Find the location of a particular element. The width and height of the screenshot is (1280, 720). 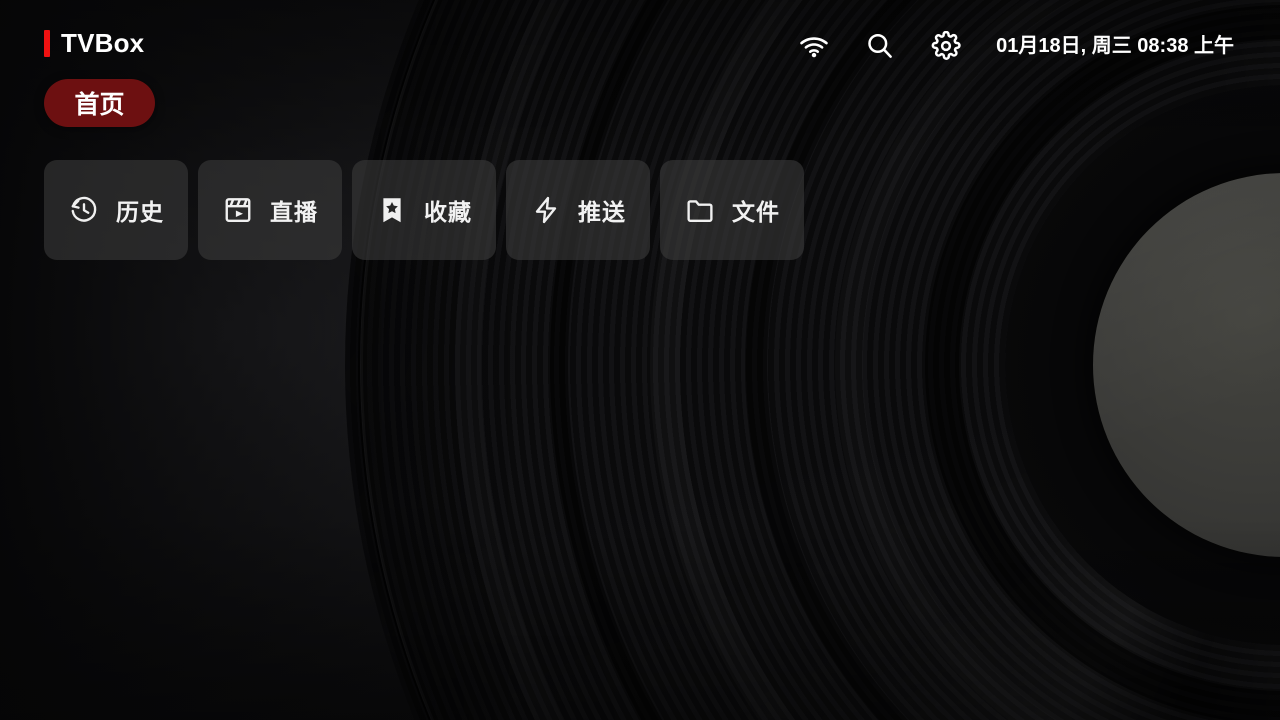

top-bar: TVBox 01月18日, 周三 08:38 上午 is located at coordinates (640, 46).